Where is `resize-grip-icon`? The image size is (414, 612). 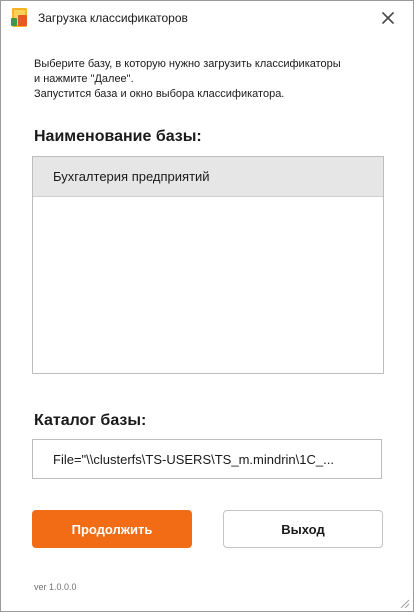
resize-grip-icon is located at coordinates (404, 603).